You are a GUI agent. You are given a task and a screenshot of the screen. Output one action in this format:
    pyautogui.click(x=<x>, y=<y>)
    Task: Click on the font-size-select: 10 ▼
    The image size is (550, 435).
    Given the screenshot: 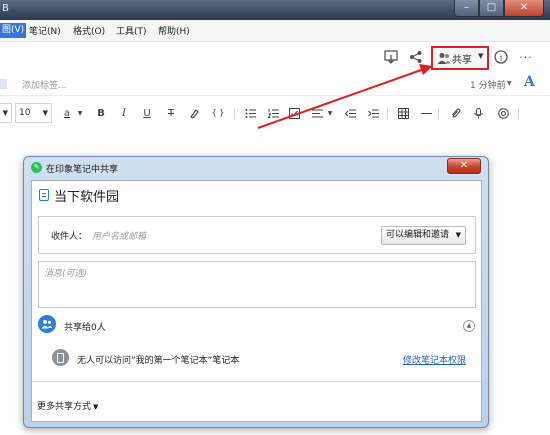 What is the action you would take?
    pyautogui.click(x=33, y=113)
    